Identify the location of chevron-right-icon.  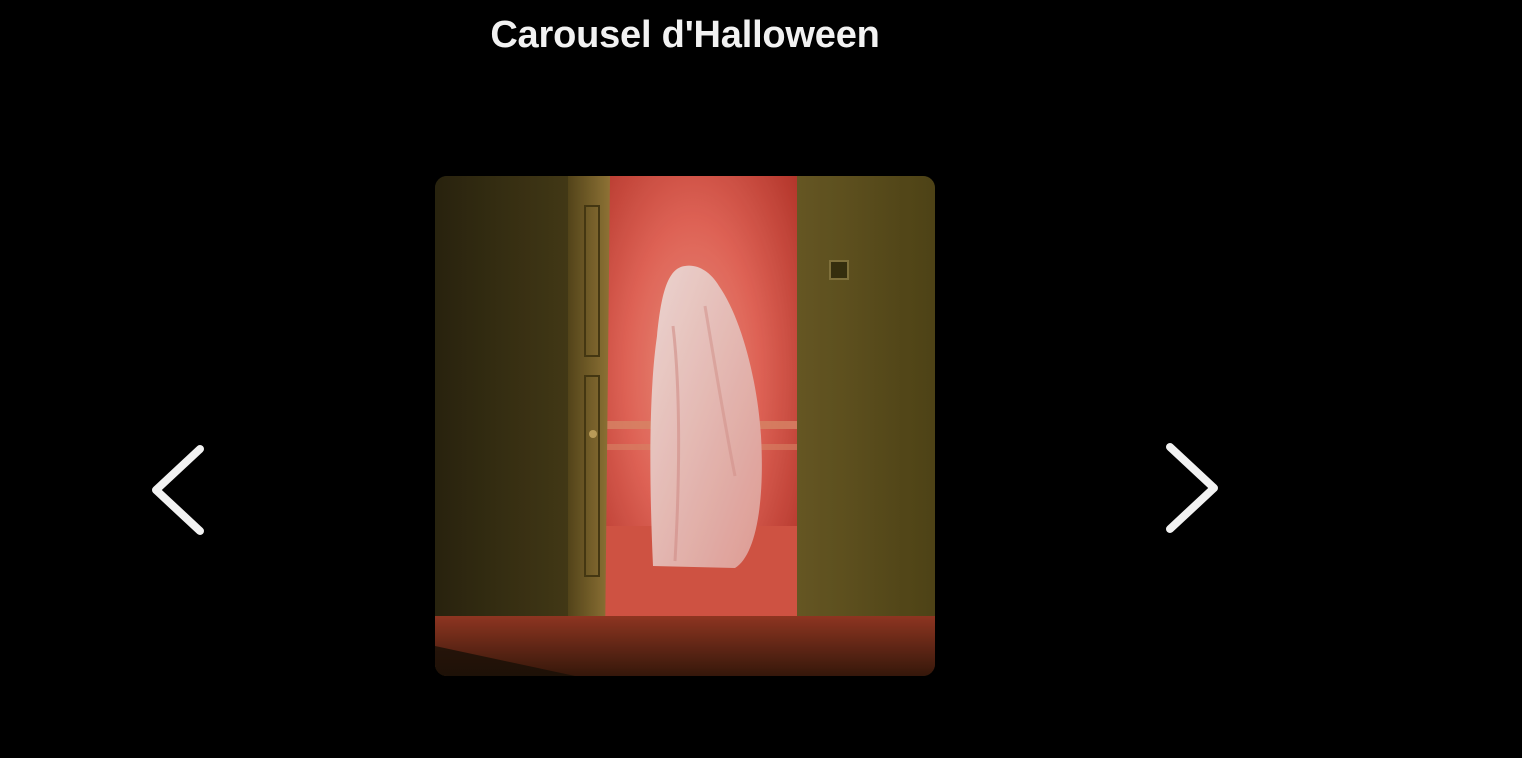
(1192, 488).